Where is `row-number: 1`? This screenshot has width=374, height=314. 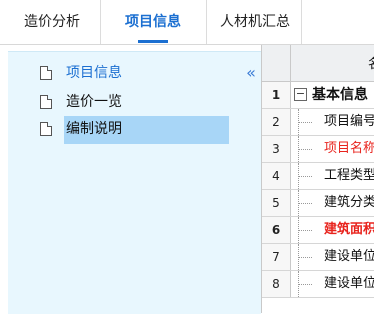
row-number: 1 is located at coordinates (276, 95).